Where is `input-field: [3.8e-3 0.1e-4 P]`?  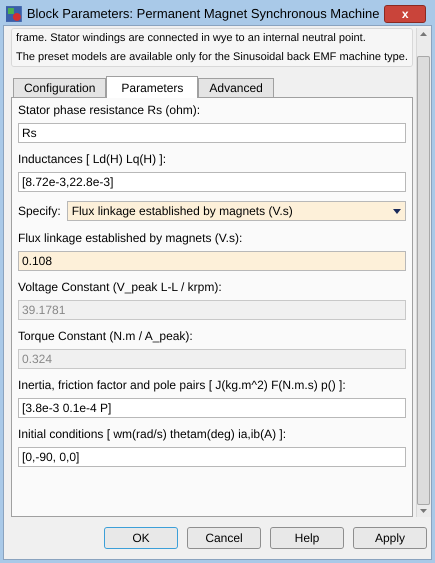 input-field: [3.8e-3 0.1e-4 P] is located at coordinates (212, 408).